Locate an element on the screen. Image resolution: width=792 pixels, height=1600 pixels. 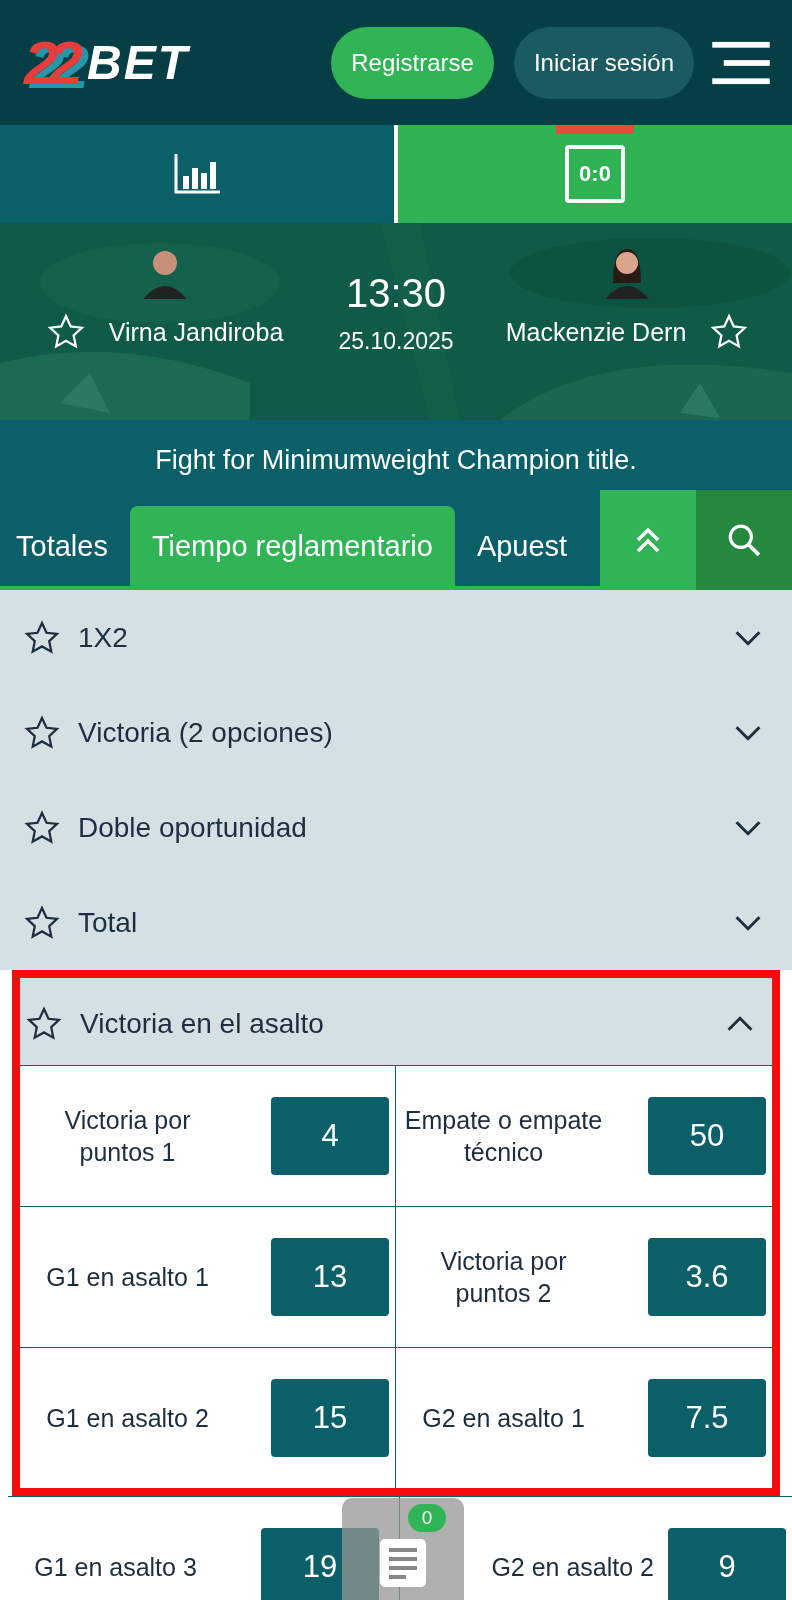
bet-count-badge: 0 is located at coordinates (427, 1518).